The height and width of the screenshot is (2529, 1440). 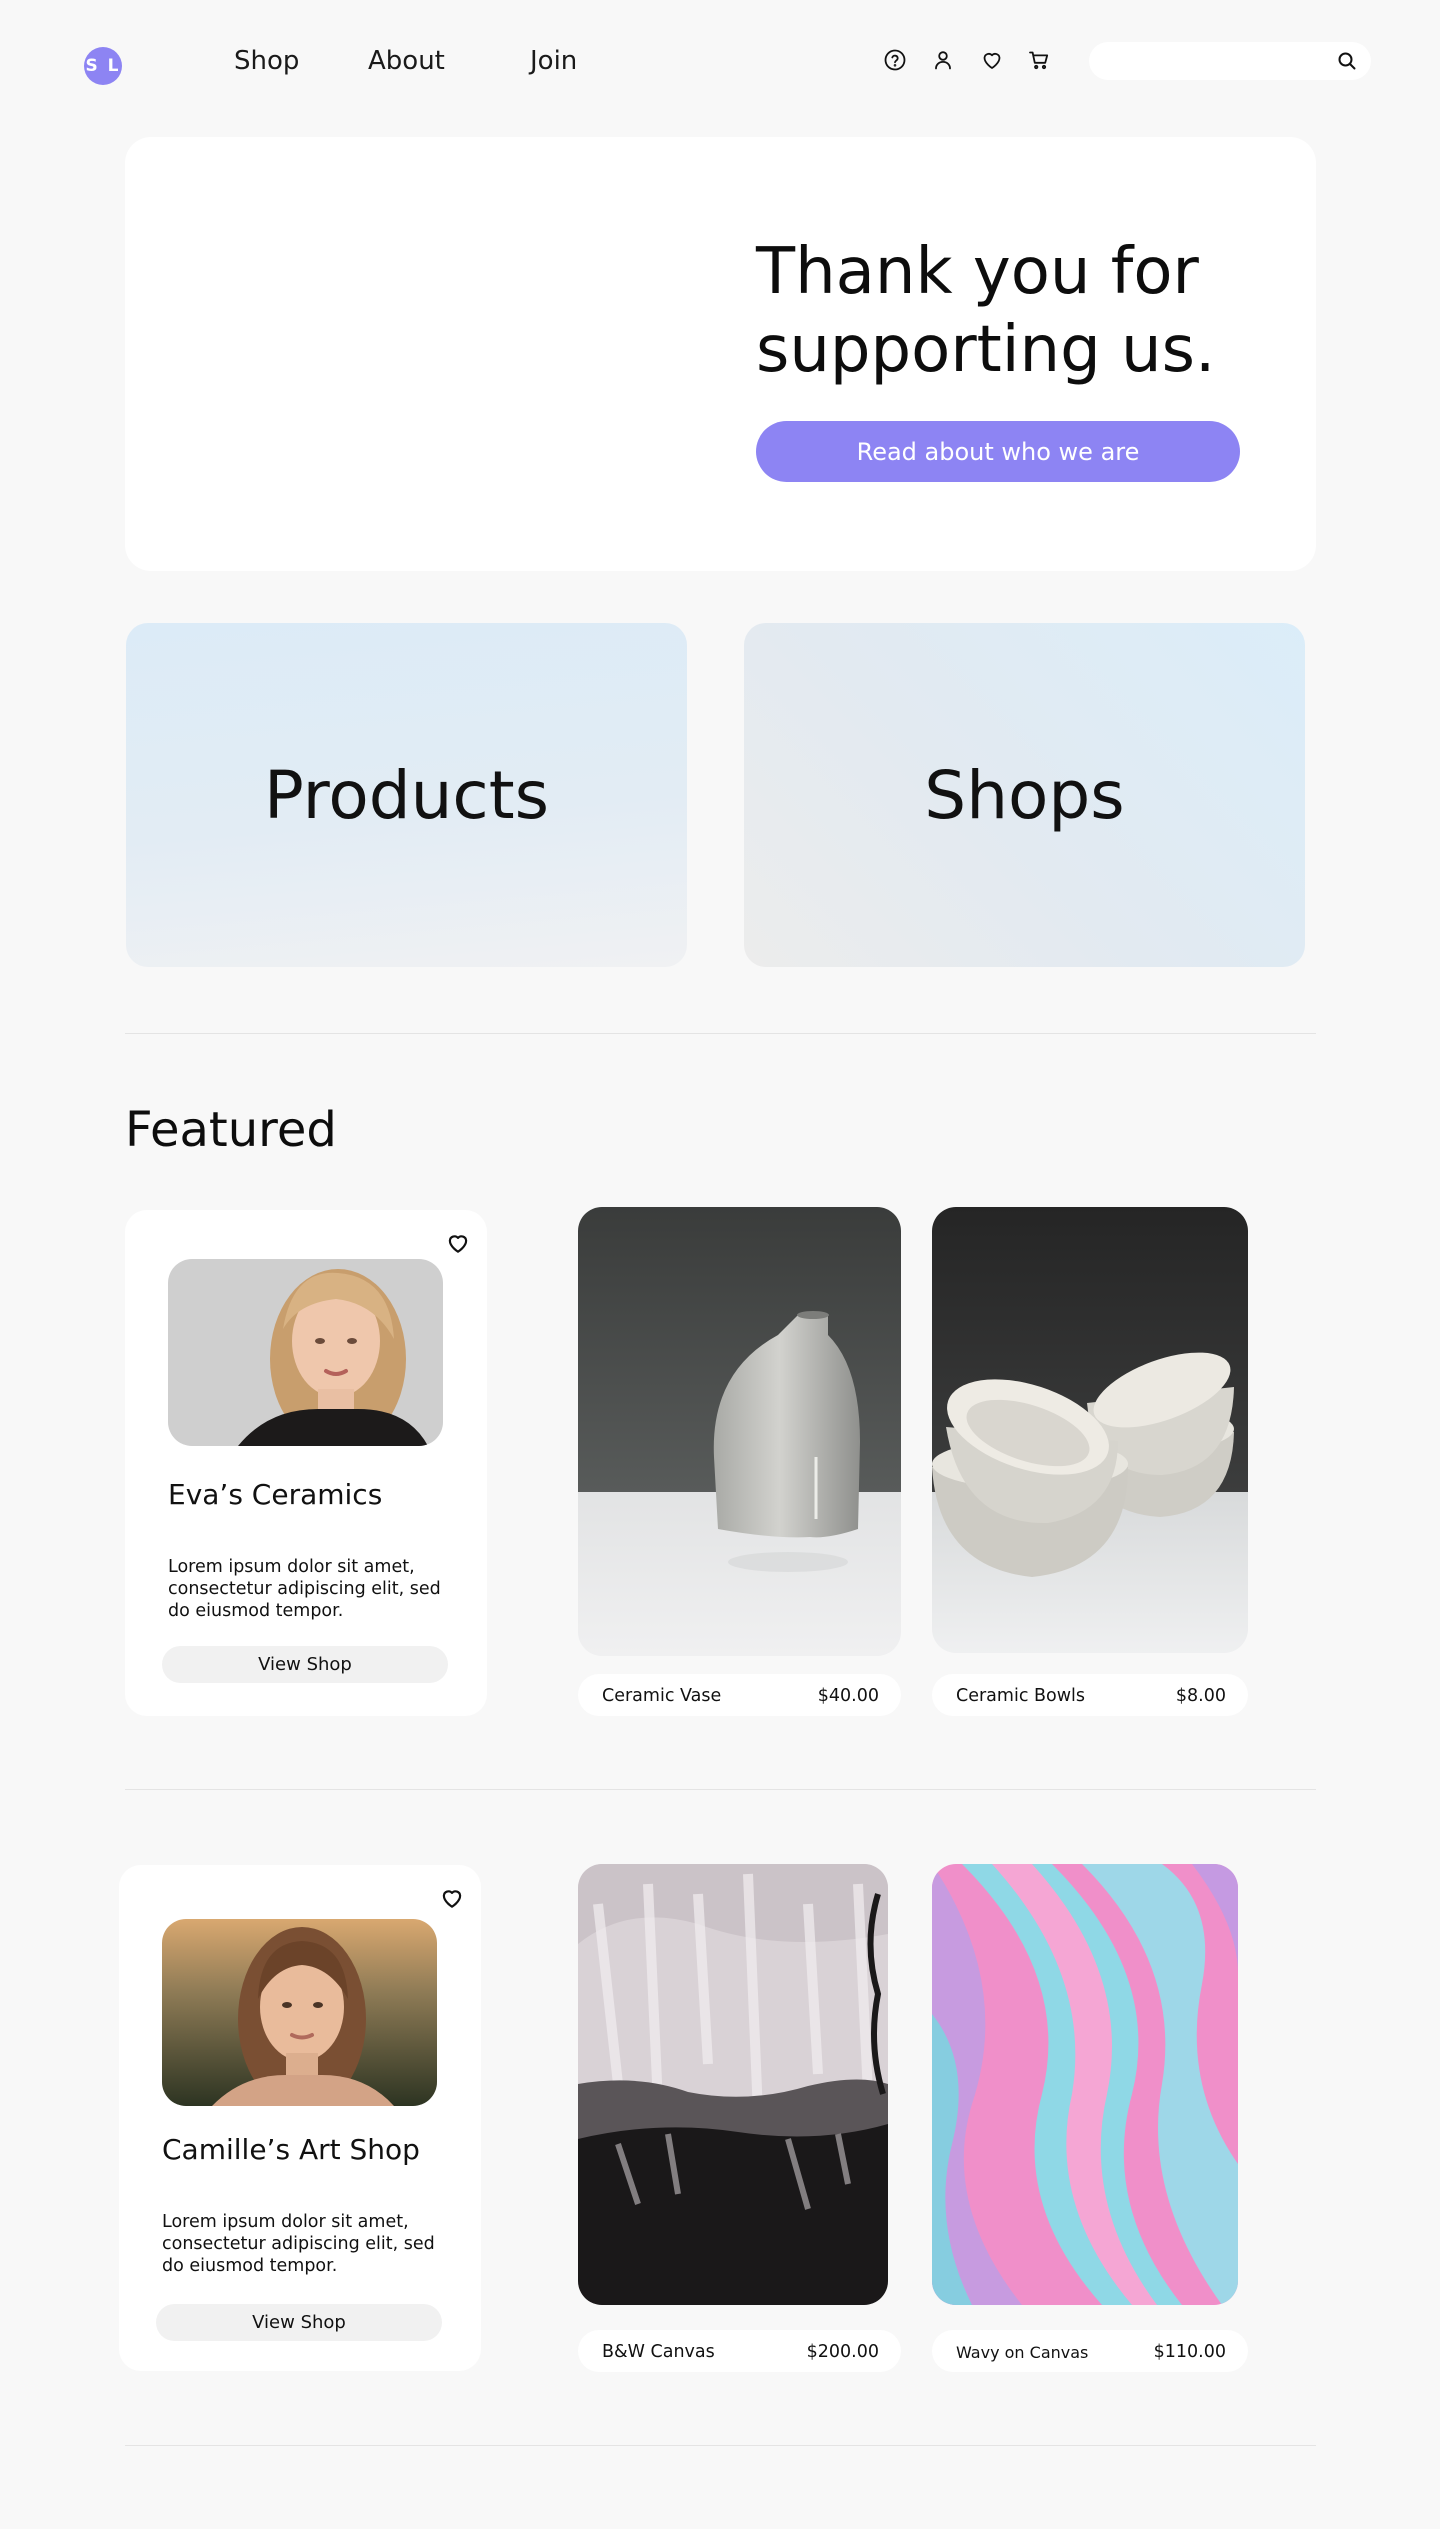 What do you see at coordinates (1189, 2352) in the screenshot?
I see `product-price: $110.00` at bounding box center [1189, 2352].